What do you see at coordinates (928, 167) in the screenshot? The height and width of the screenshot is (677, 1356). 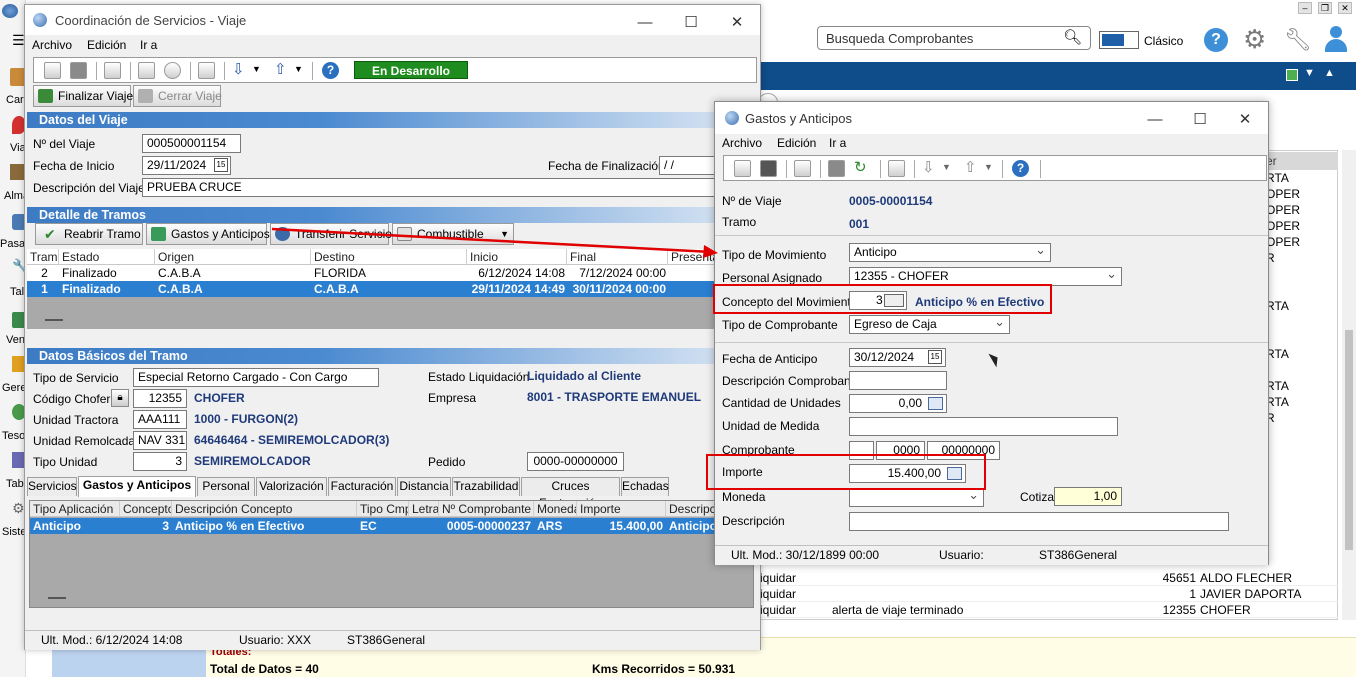 I see `gastos-arrow-down-icon: ⇩` at bounding box center [928, 167].